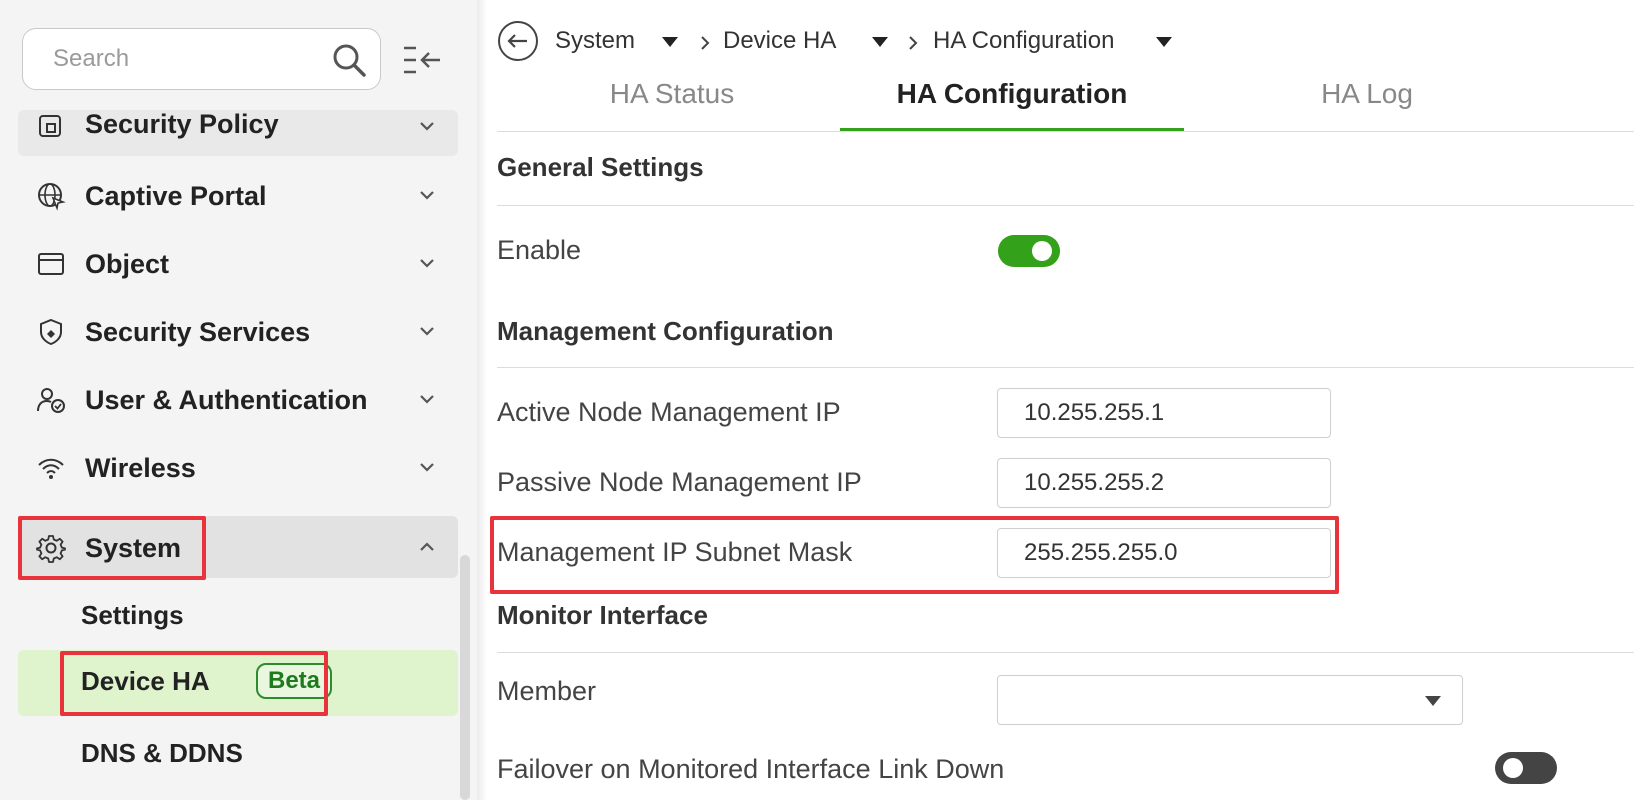 The height and width of the screenshot is (800, 1634). What do you see at coordinates (145, 681) in the screenshot?
I see `sidebar-subitem-label: Device HA` at bounding box center [145, 681].